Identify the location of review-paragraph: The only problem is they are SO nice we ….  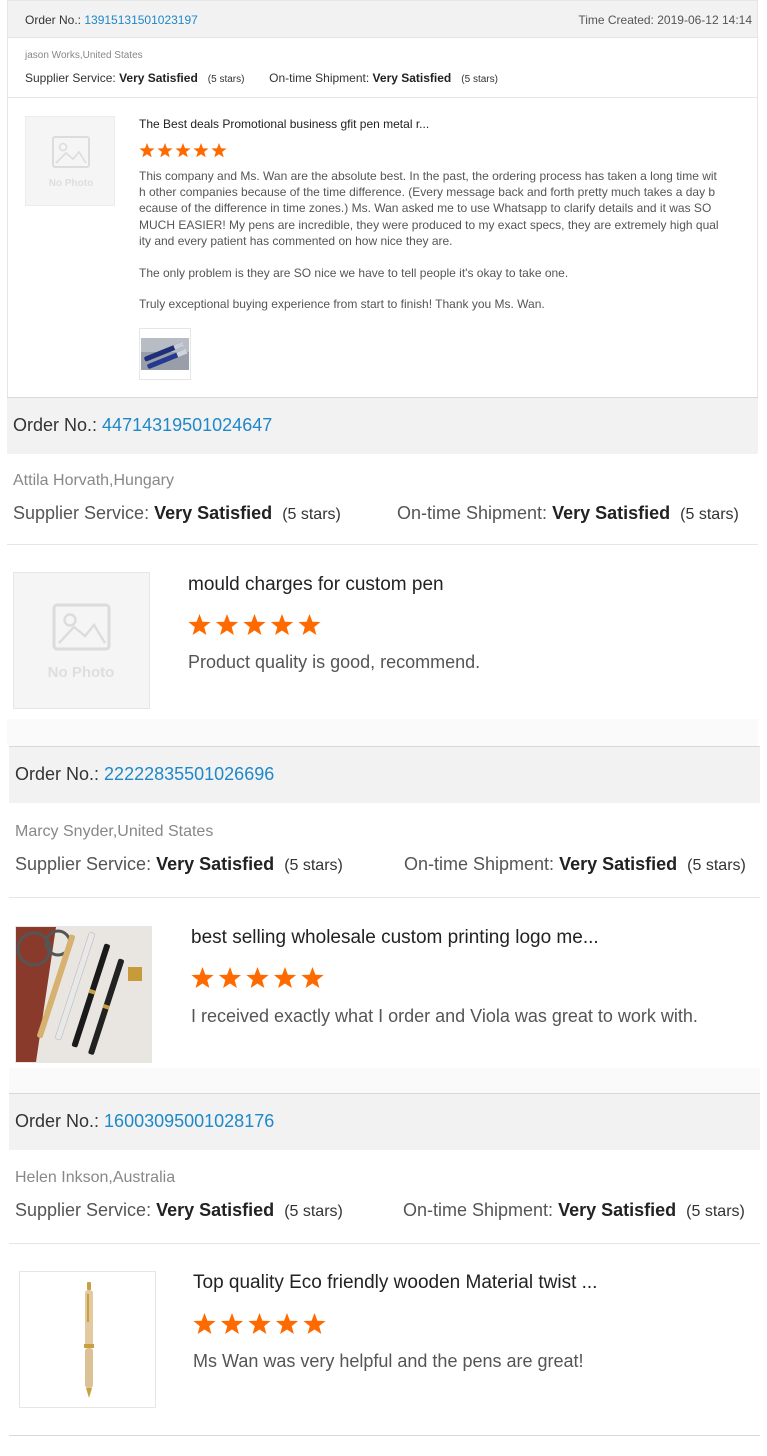
(354, 272).